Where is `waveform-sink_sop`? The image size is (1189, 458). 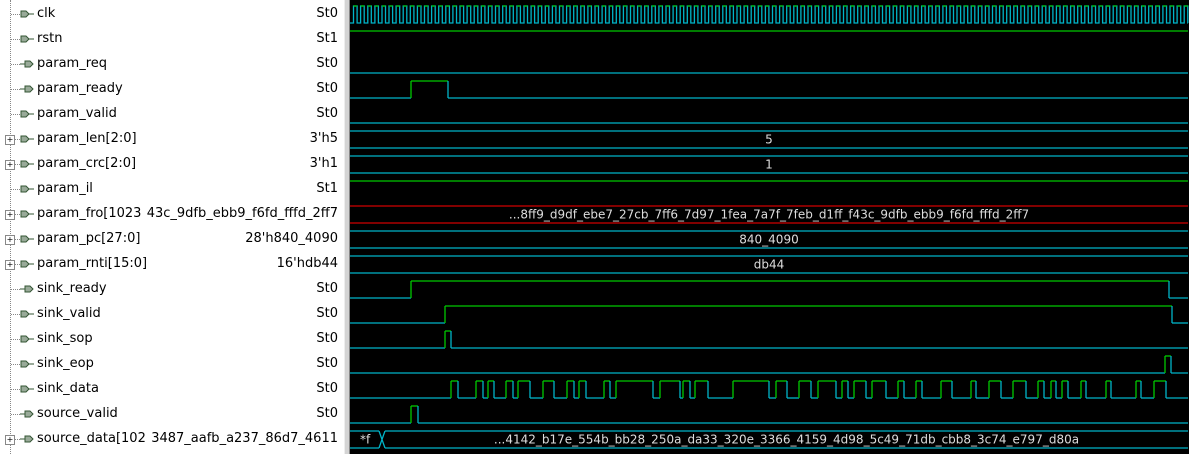
waveform-sink_sop is located at coordinates (769, 339).